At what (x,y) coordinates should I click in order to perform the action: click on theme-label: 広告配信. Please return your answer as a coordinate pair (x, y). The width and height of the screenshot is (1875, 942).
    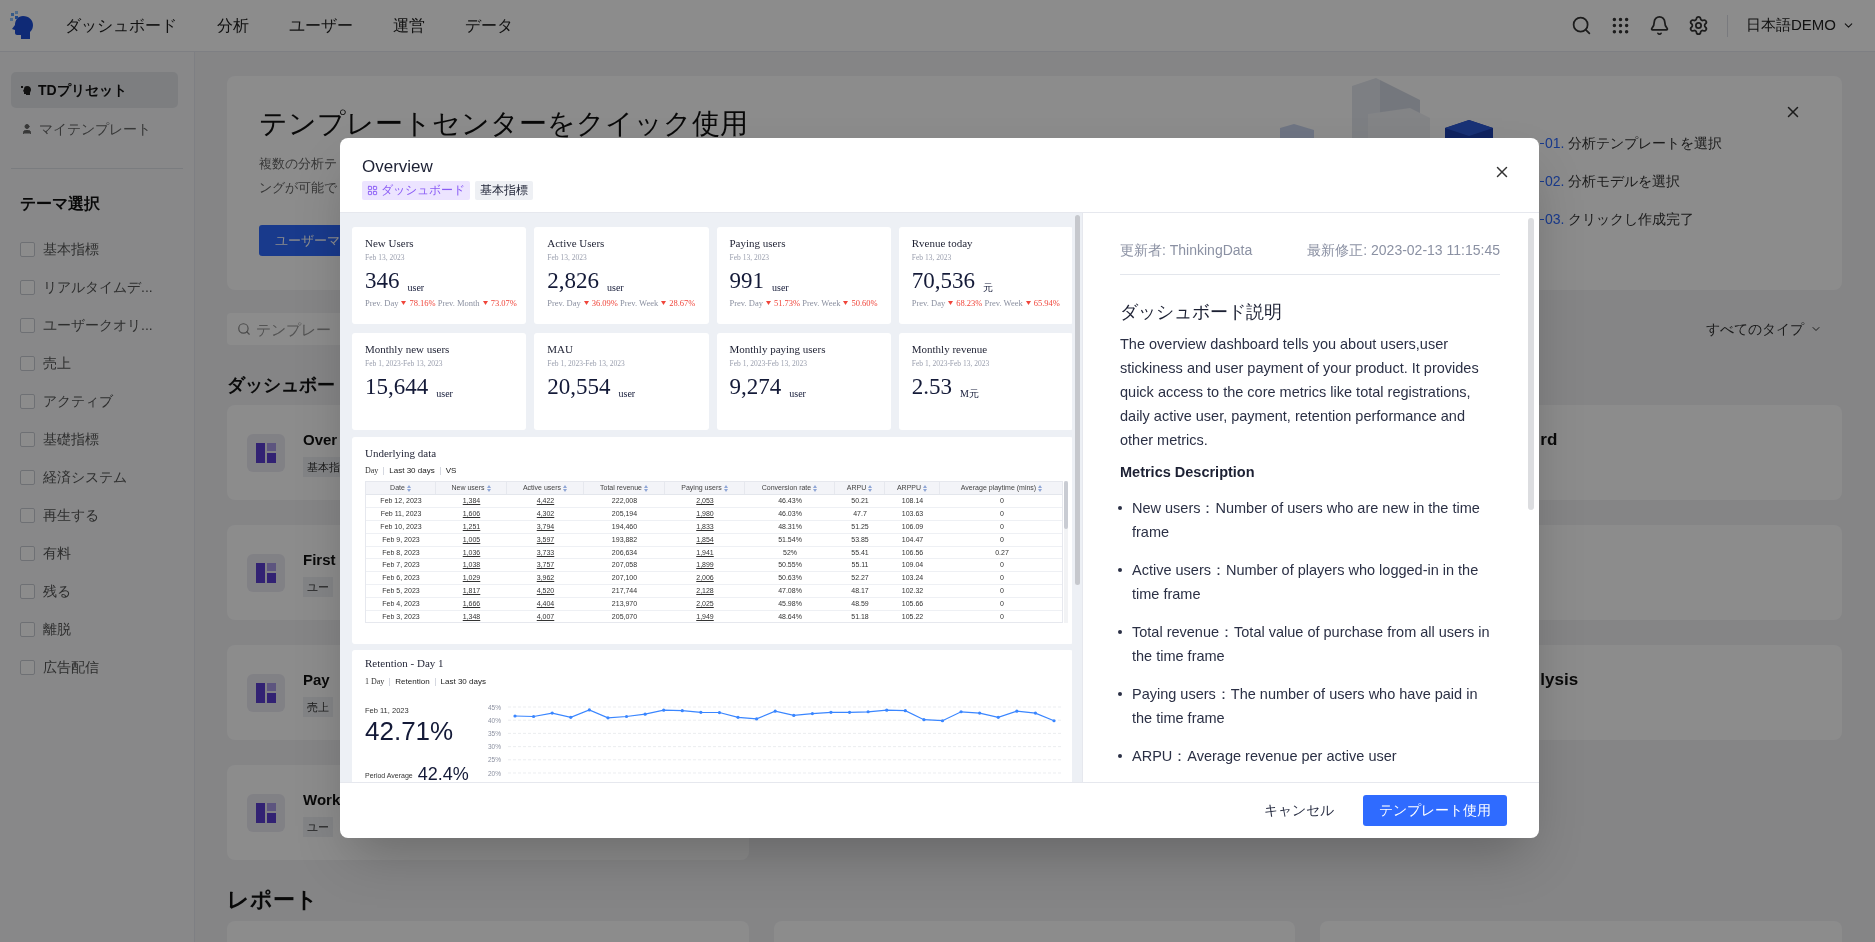
    Looking at the image, I should click on (71, 667).